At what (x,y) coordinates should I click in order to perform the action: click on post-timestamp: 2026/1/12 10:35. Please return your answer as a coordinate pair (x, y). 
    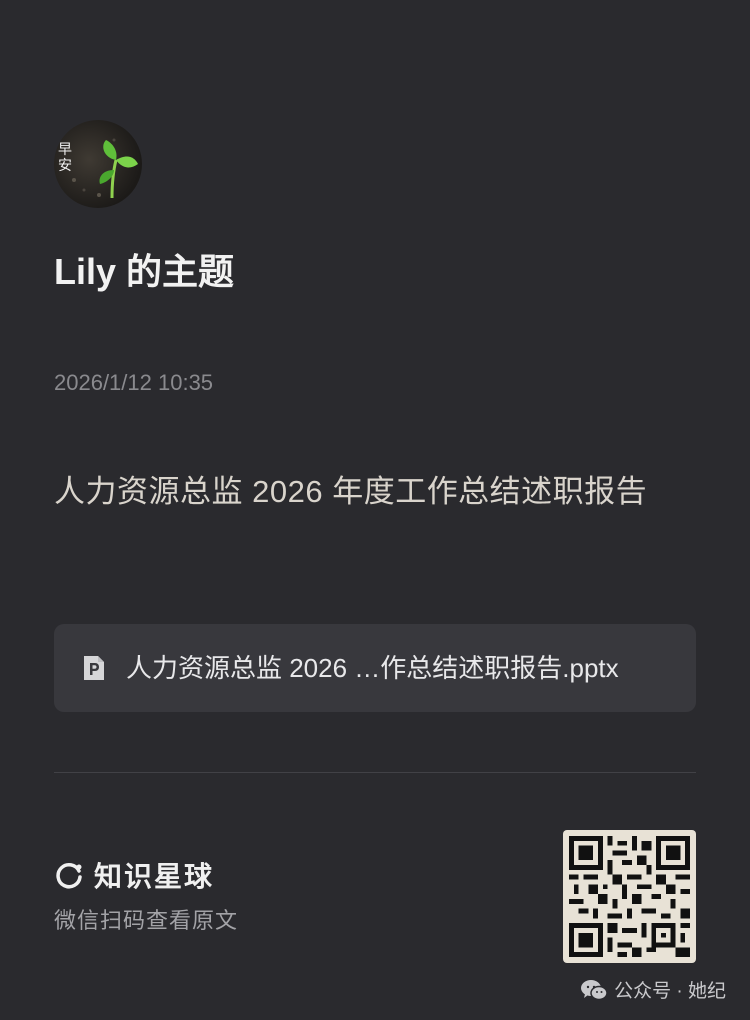
    Looking at the image, I should click on (134, 382).